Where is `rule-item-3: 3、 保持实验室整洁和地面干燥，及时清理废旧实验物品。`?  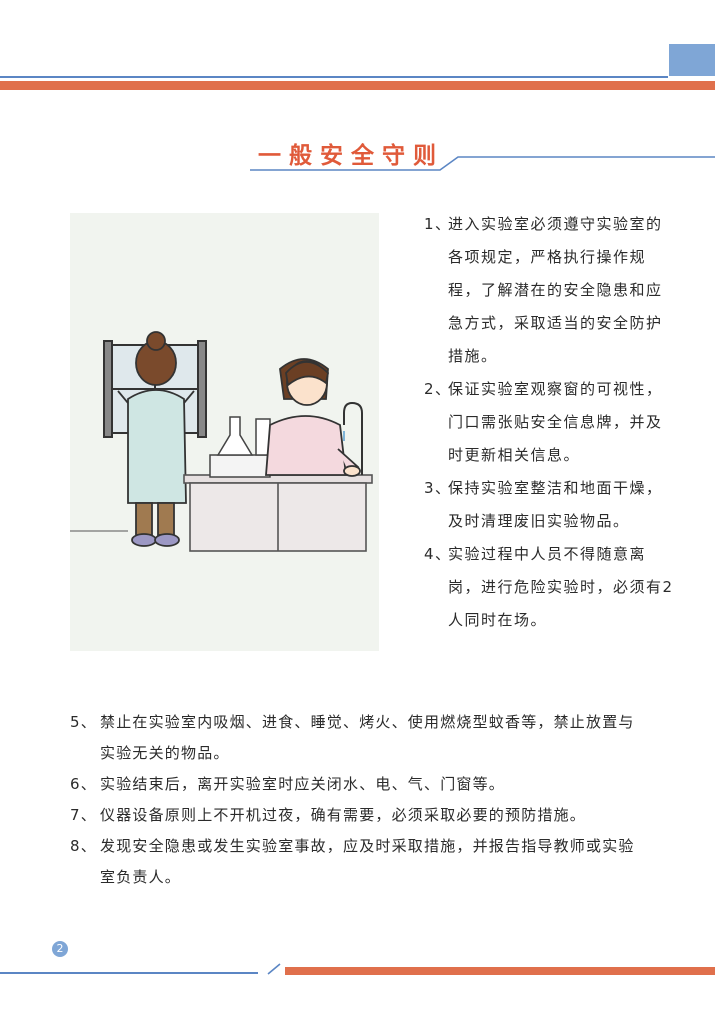 rule-item-3: 3、 保持实验室整洁和地面干燥，及时清理废旧实验物品。 is located at coordinates (549, 505).